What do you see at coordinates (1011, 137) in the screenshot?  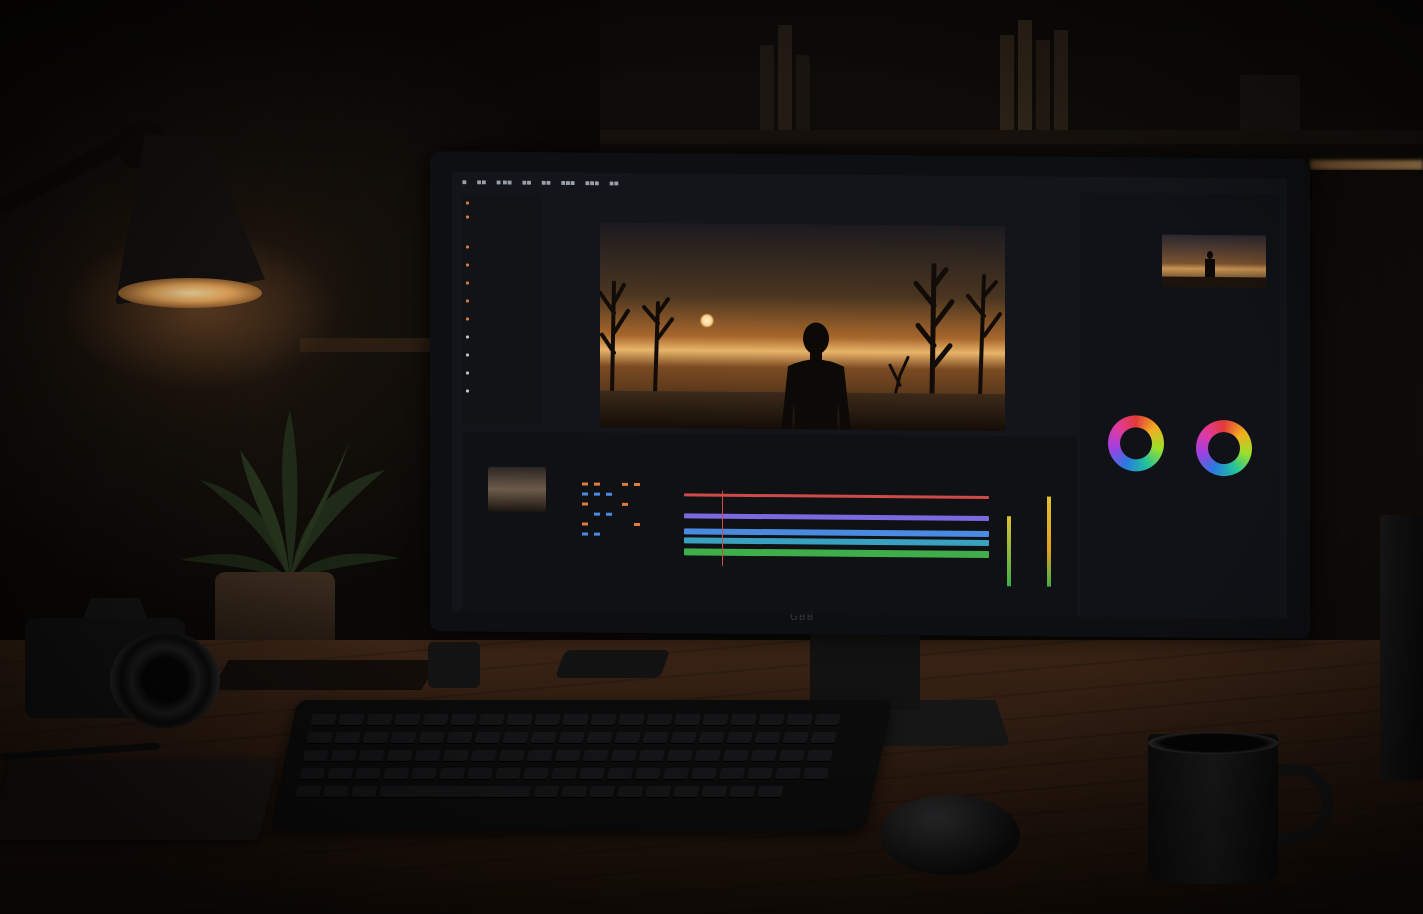 I see `shelf-board` at bounding box center [1011, 137].